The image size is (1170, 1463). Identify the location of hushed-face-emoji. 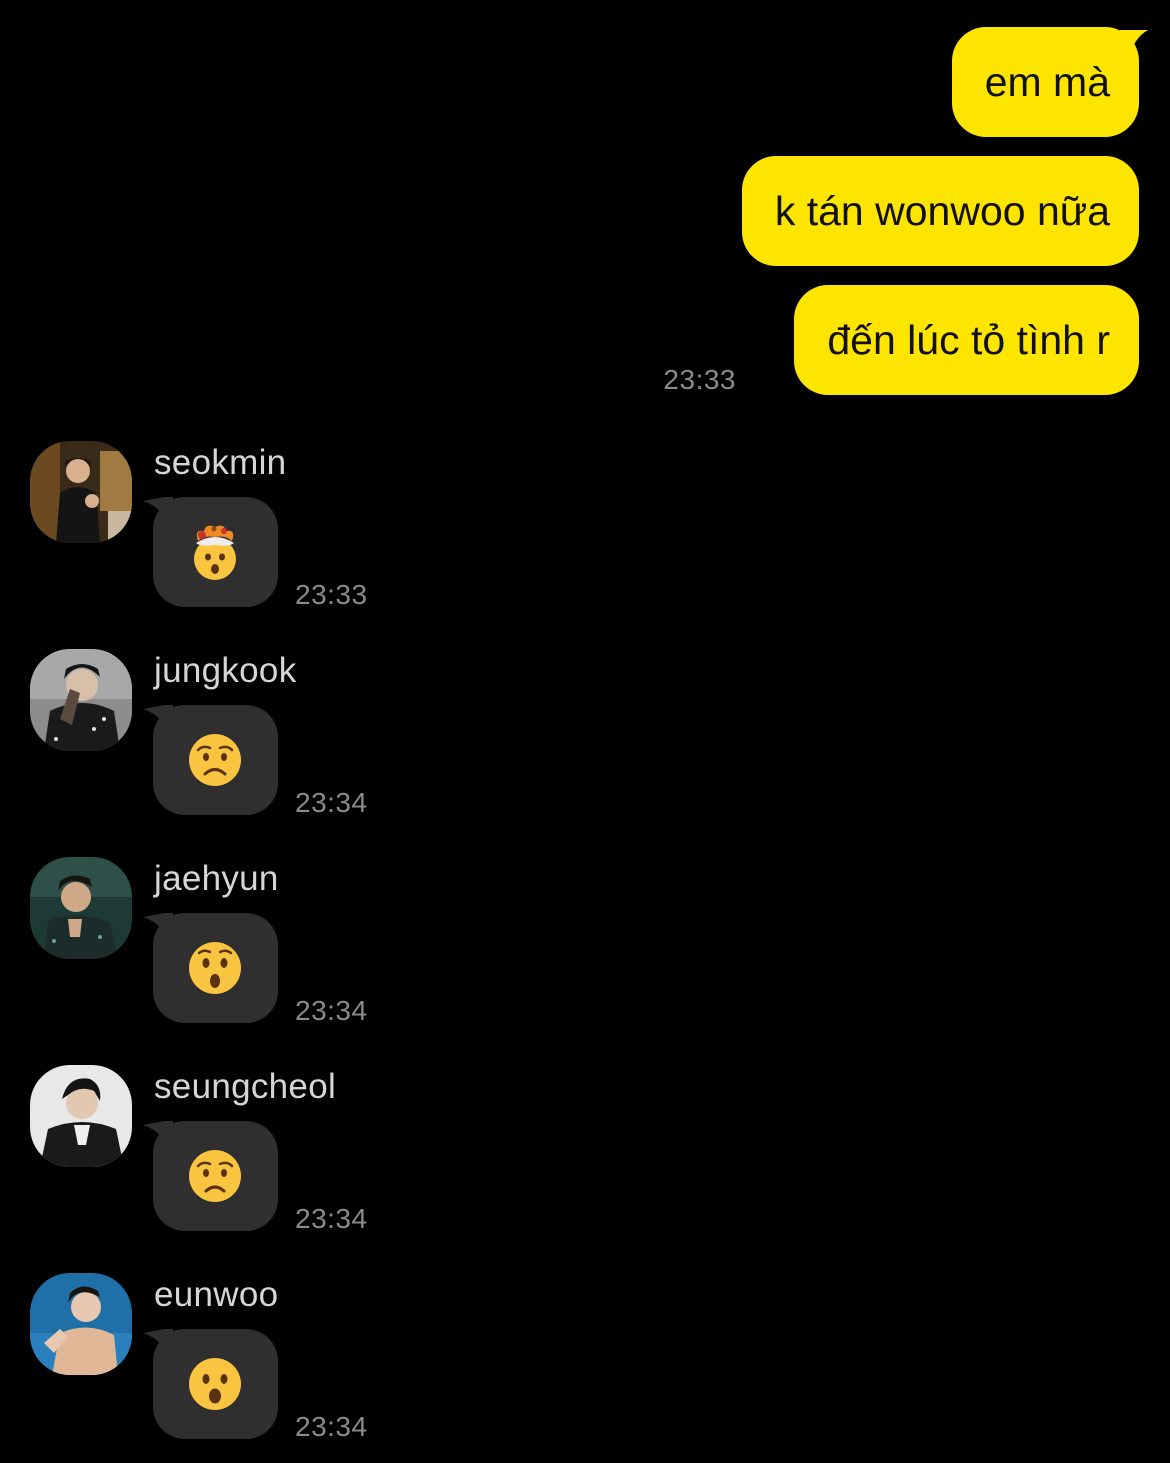
(215, 968).